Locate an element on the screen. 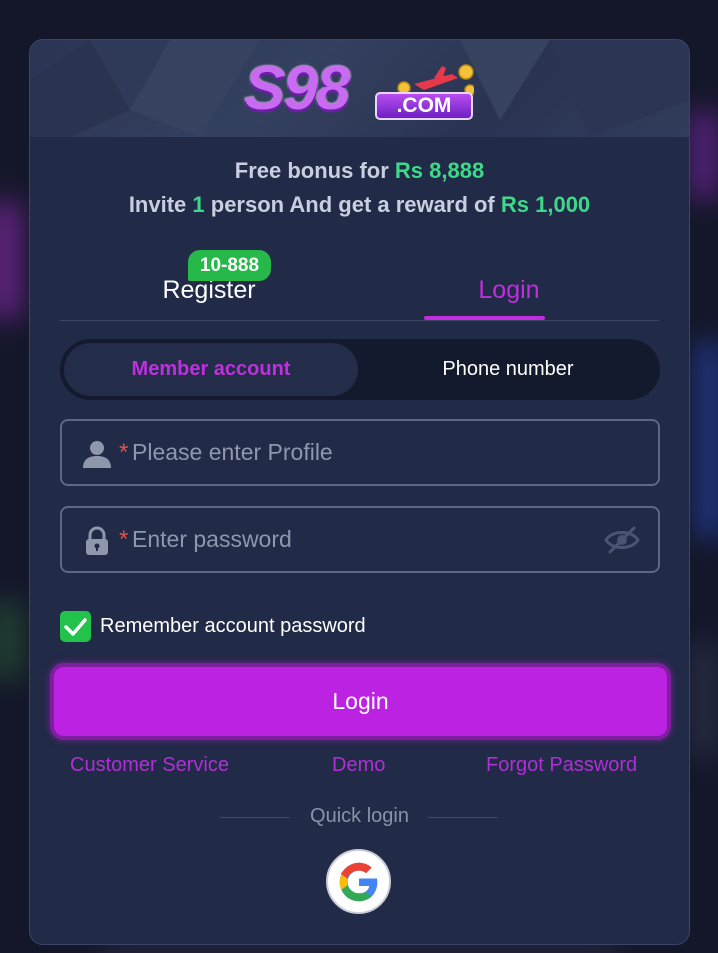  promo-line-bonus: Free bonus for Rs 8,888 is located at coordinates (359, 171).